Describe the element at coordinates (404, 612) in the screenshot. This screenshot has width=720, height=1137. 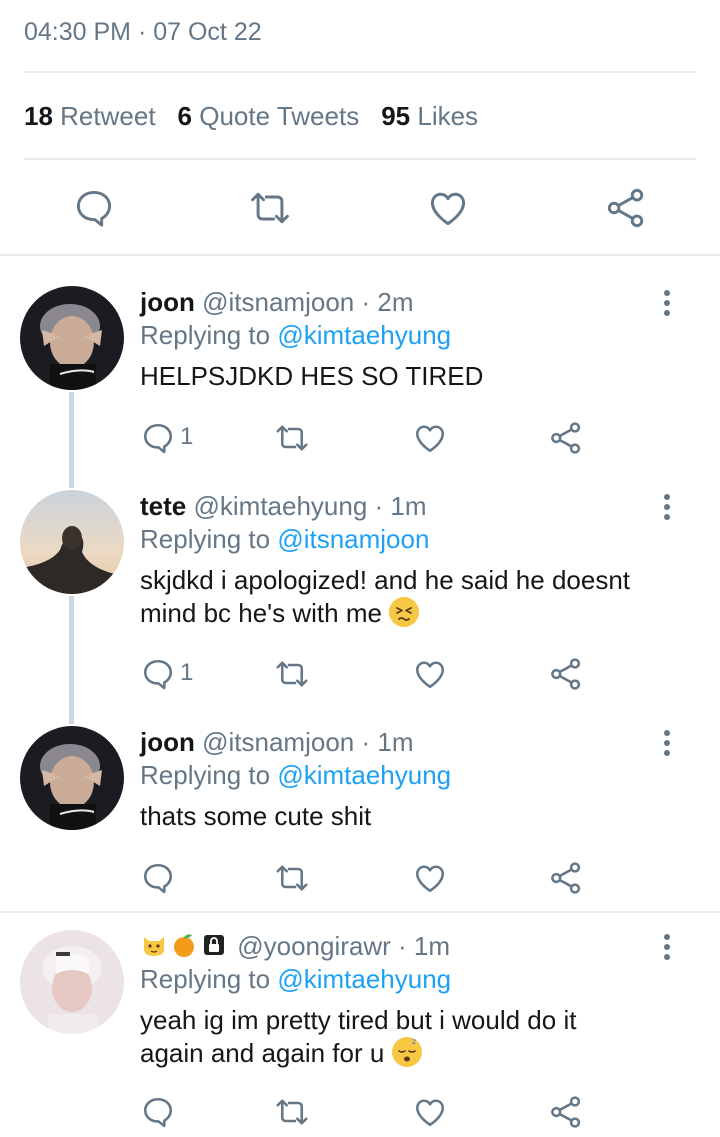
I see `persevering-face-emoji` at that location.